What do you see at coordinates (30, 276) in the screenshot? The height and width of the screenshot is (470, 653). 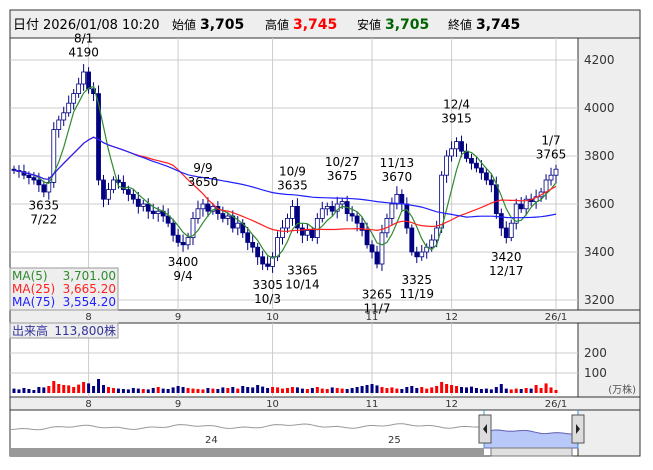 I see `ma5-label: MA(5)` at bounding box center [30, 276].